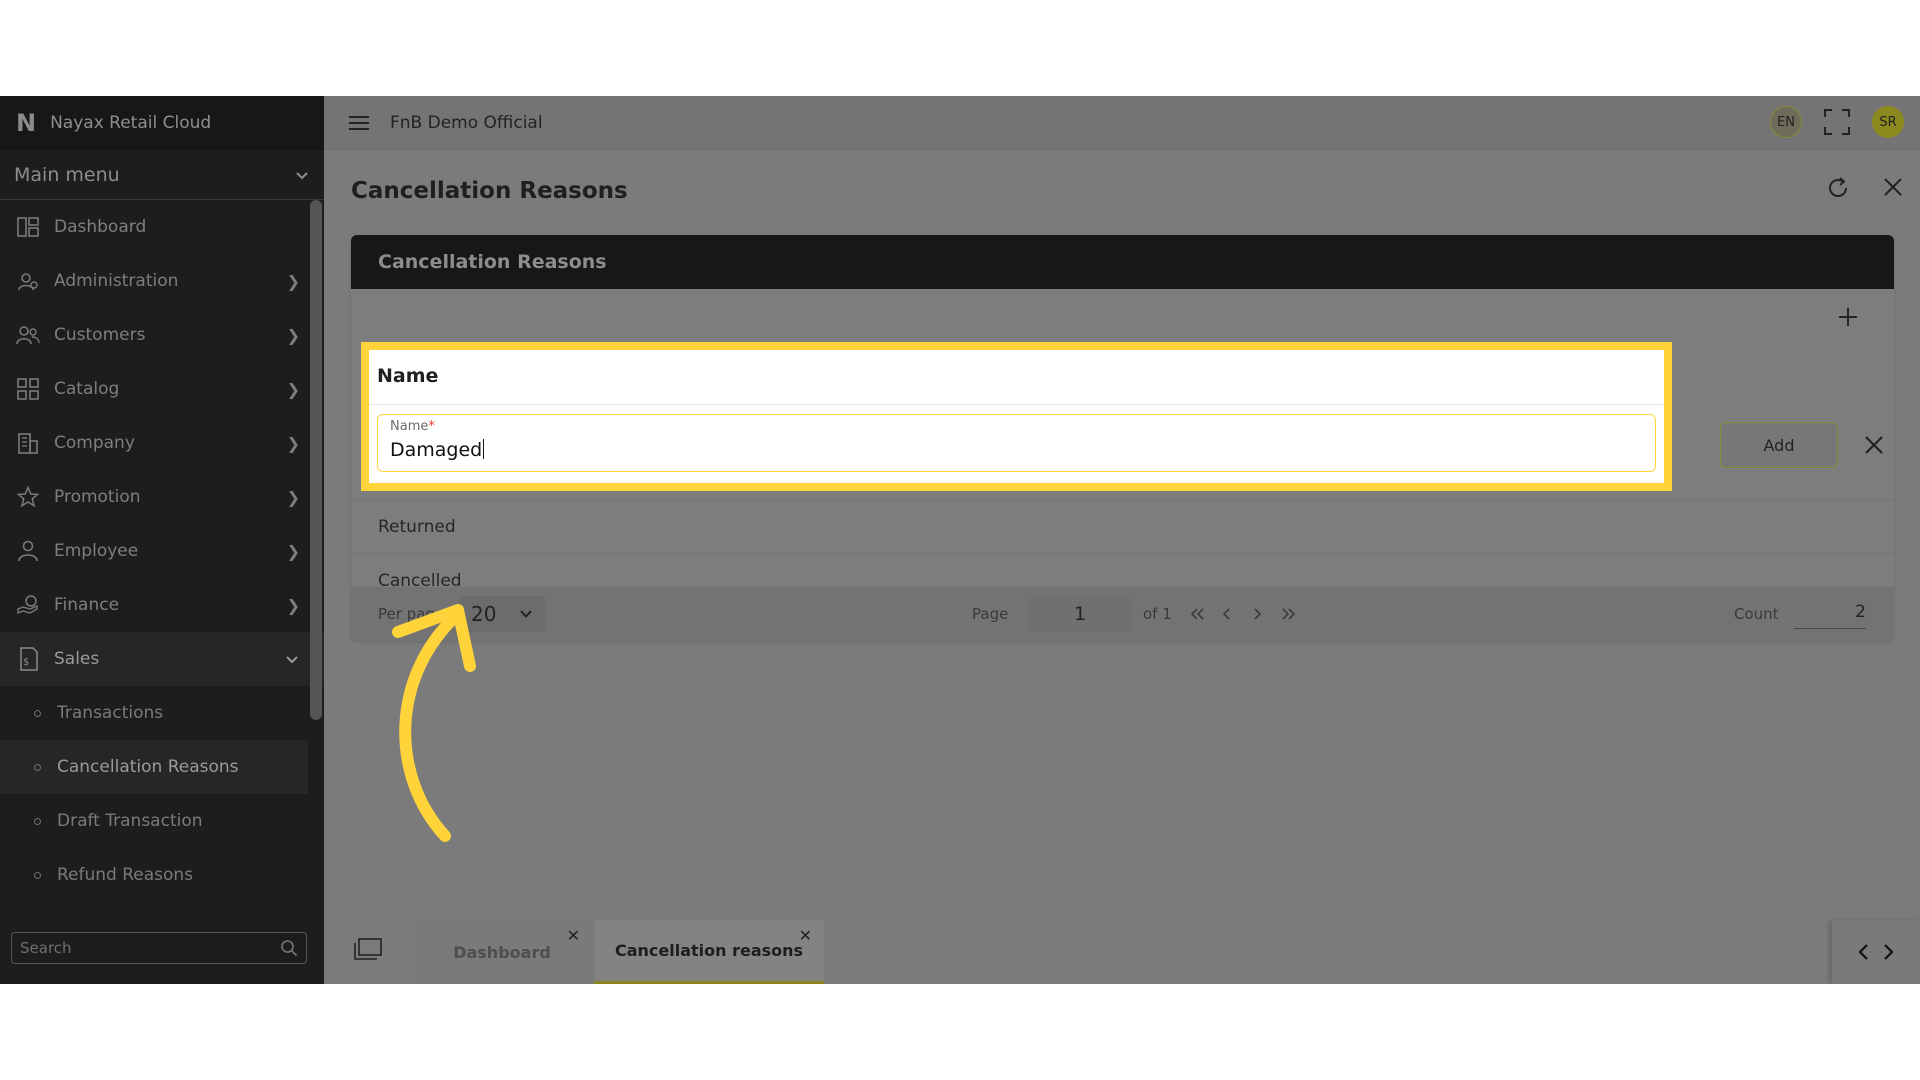 The image size is (1920, 1080). I want to click on tab-dashboard: Dashboard ✕, so click(502, 952).